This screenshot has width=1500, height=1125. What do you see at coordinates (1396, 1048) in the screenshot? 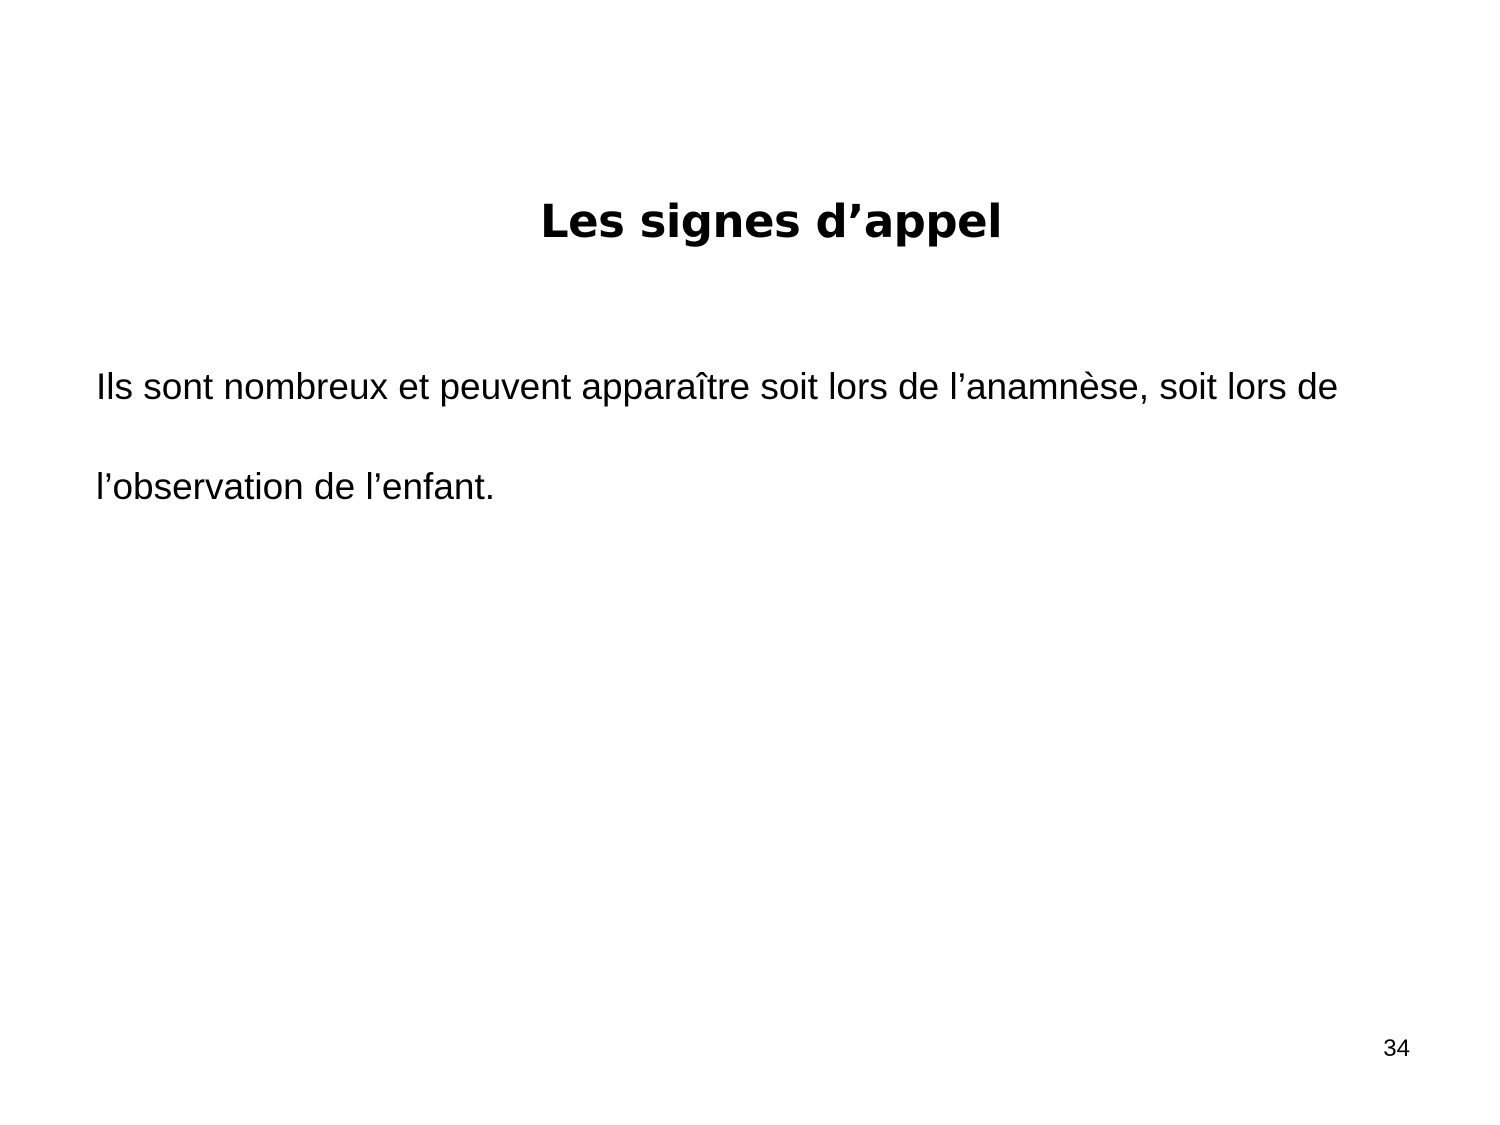
I see `page-number: 34` at bounding box center [1396, 1048].